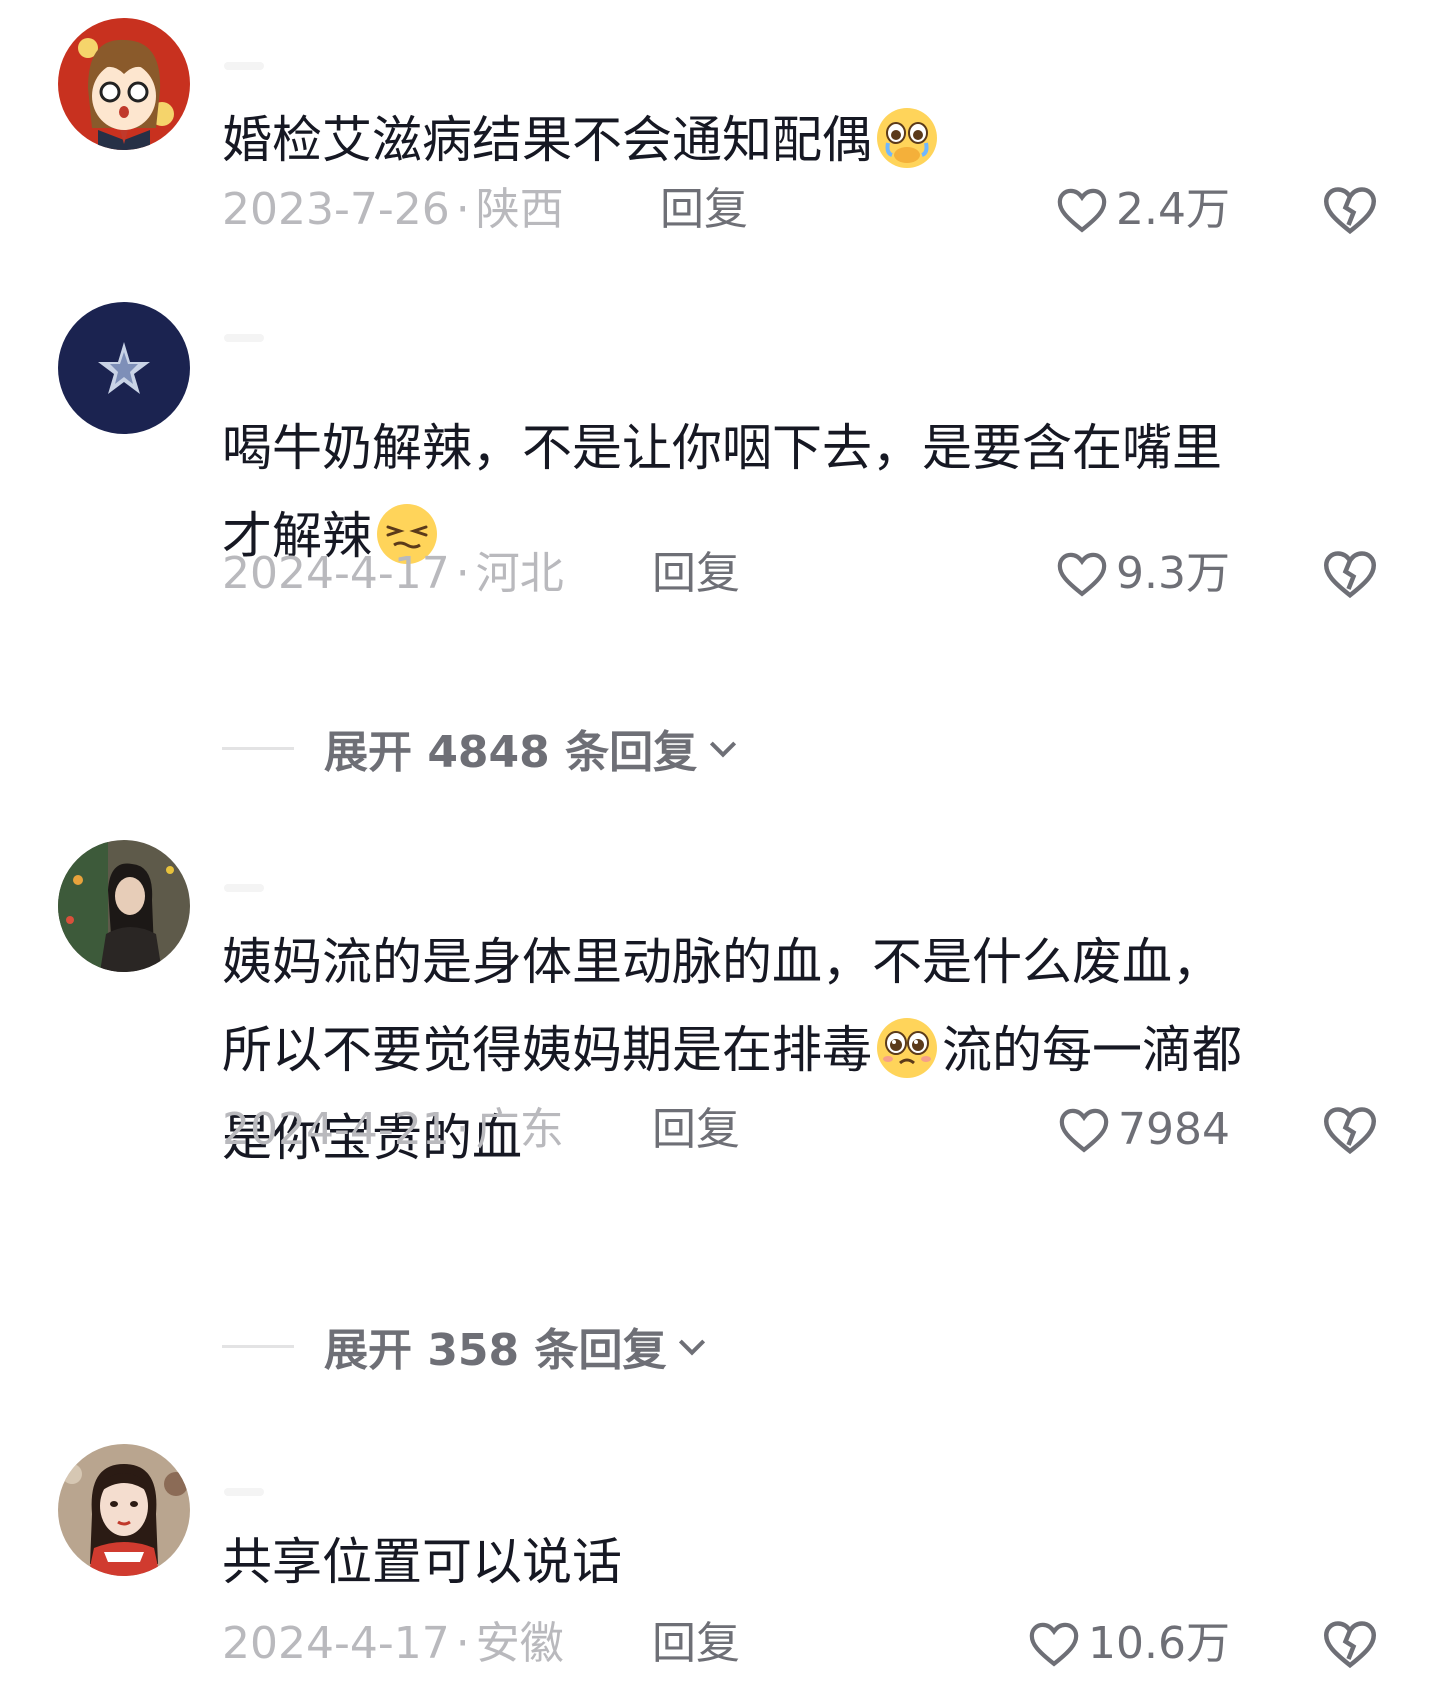 This screenshot has width=1440, height=1696. Describe the element at coordinates (519, 1129) in the screenshot. I see `comment-location: 广东` at that location.